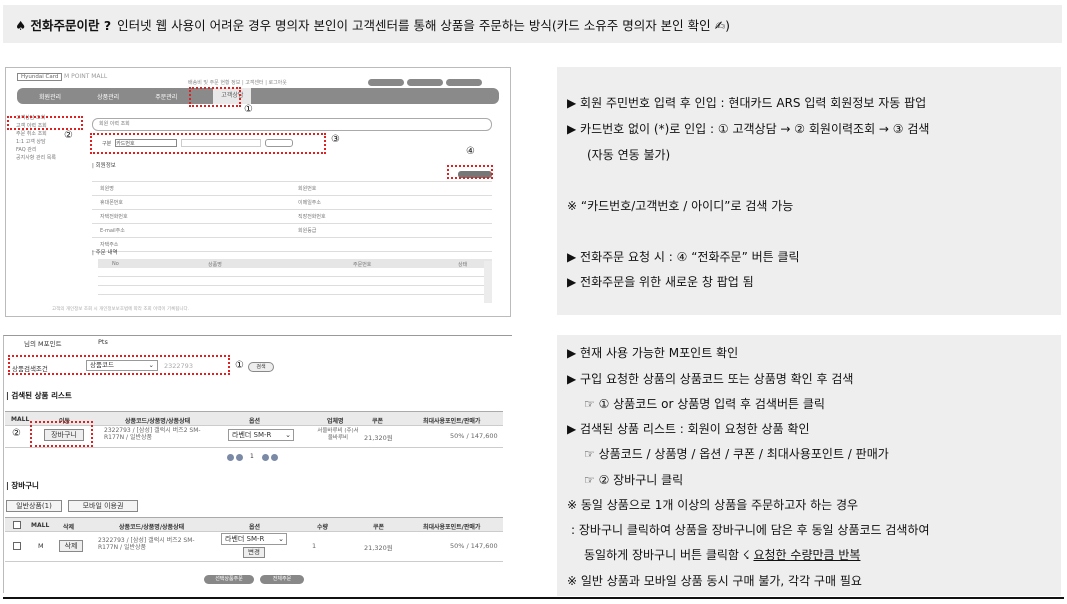 Image resolution: width=1067 pixels, height=604 pixels. What do you see at coordinates (17, 525) in the screenshot?
I see `select-all-checkbox` at bounding box center [17, 525].